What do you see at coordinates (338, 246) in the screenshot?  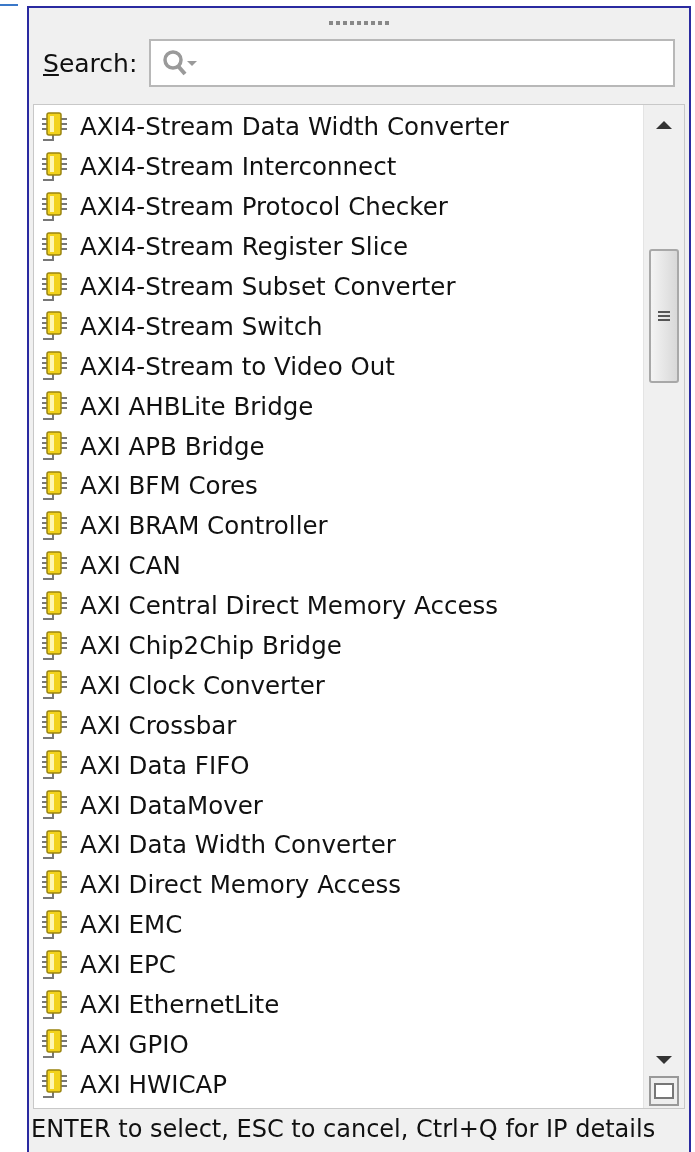 I see `ip-list-item: AXI4-Stream Register Slice` at bounding box center [338, 246].